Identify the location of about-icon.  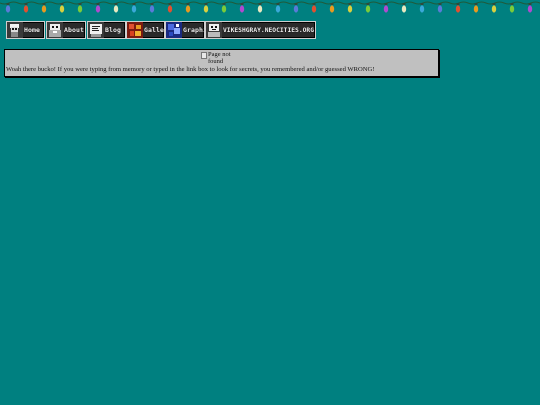
(55, 30).